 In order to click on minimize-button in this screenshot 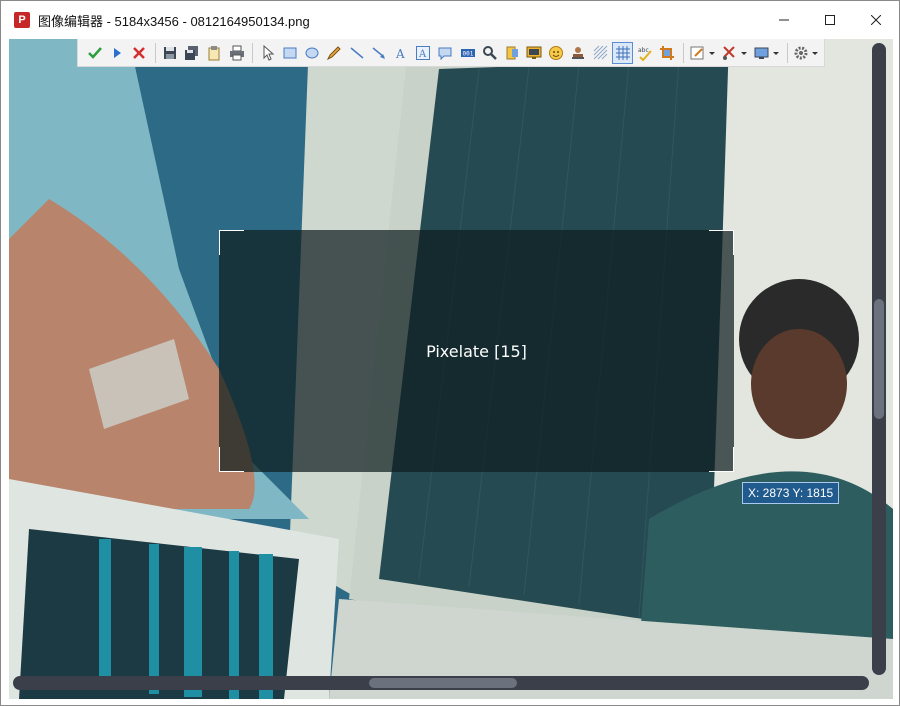, I will do `click(784, 20)`.